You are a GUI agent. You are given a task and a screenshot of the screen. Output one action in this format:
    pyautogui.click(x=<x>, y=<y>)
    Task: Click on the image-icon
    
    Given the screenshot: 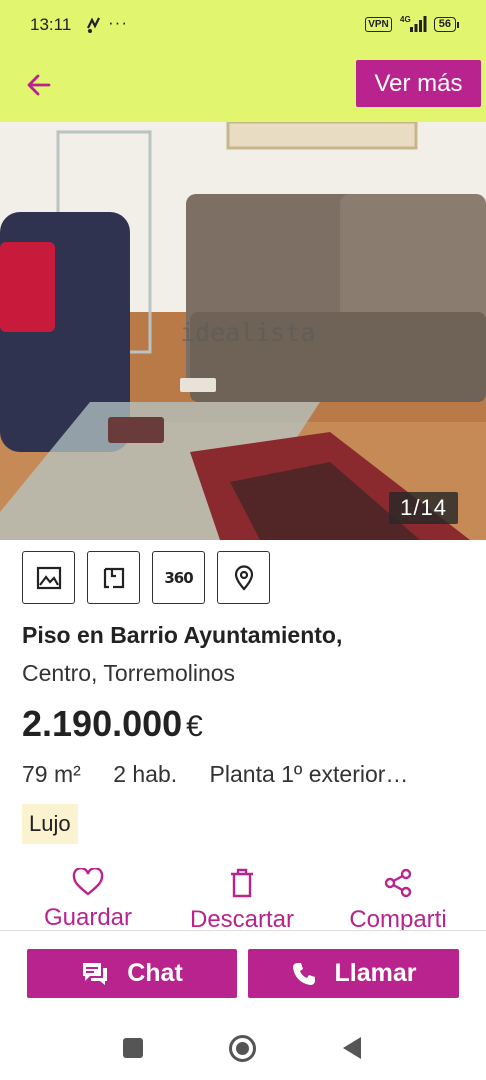 What is the action you would take?
    pyautogui.click(x=48, y=577)
    